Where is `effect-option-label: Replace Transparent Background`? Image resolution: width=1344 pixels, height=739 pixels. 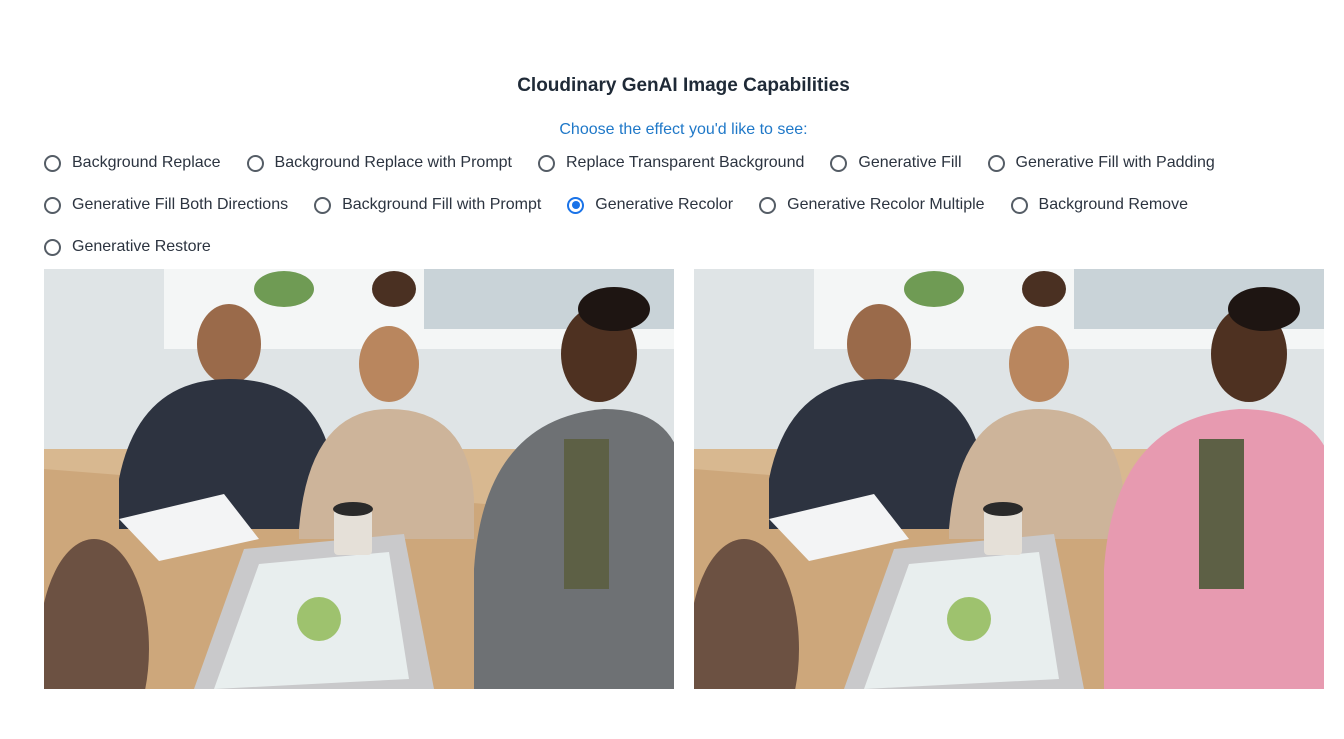
effect-option-label: Replace Transparent Background is located at coordinates (685, 162).